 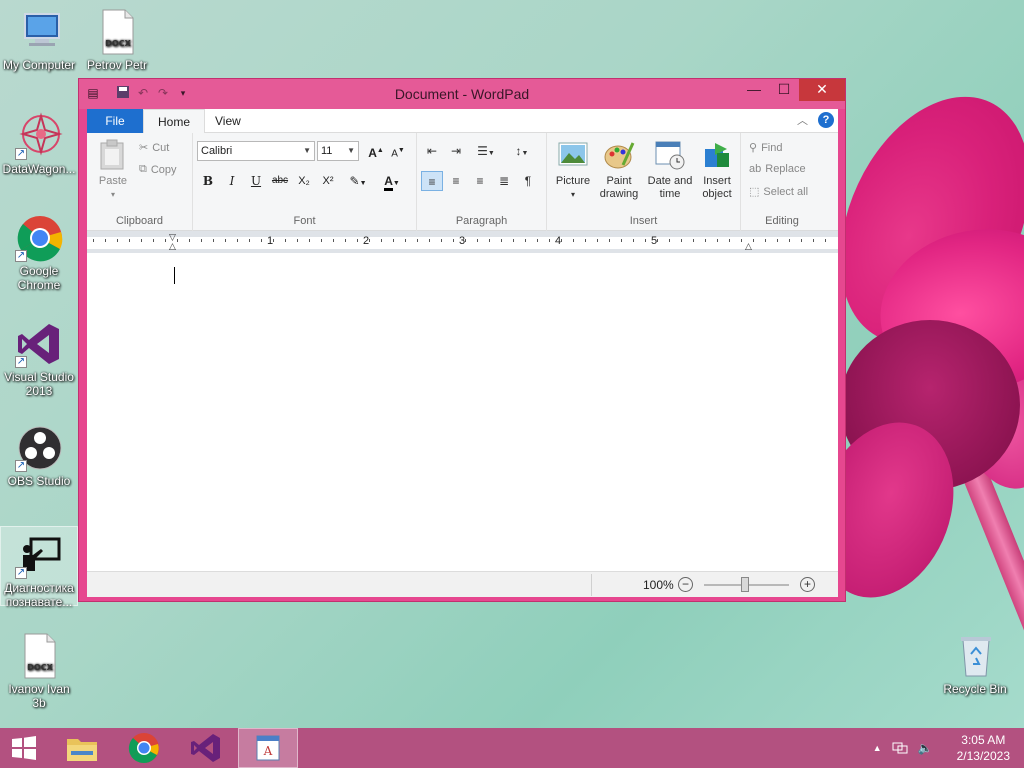 What do you see at coordinates (144, 148) in the screenshot?
I see `scissors-icon: ✂` at bounding box center [144, 148].